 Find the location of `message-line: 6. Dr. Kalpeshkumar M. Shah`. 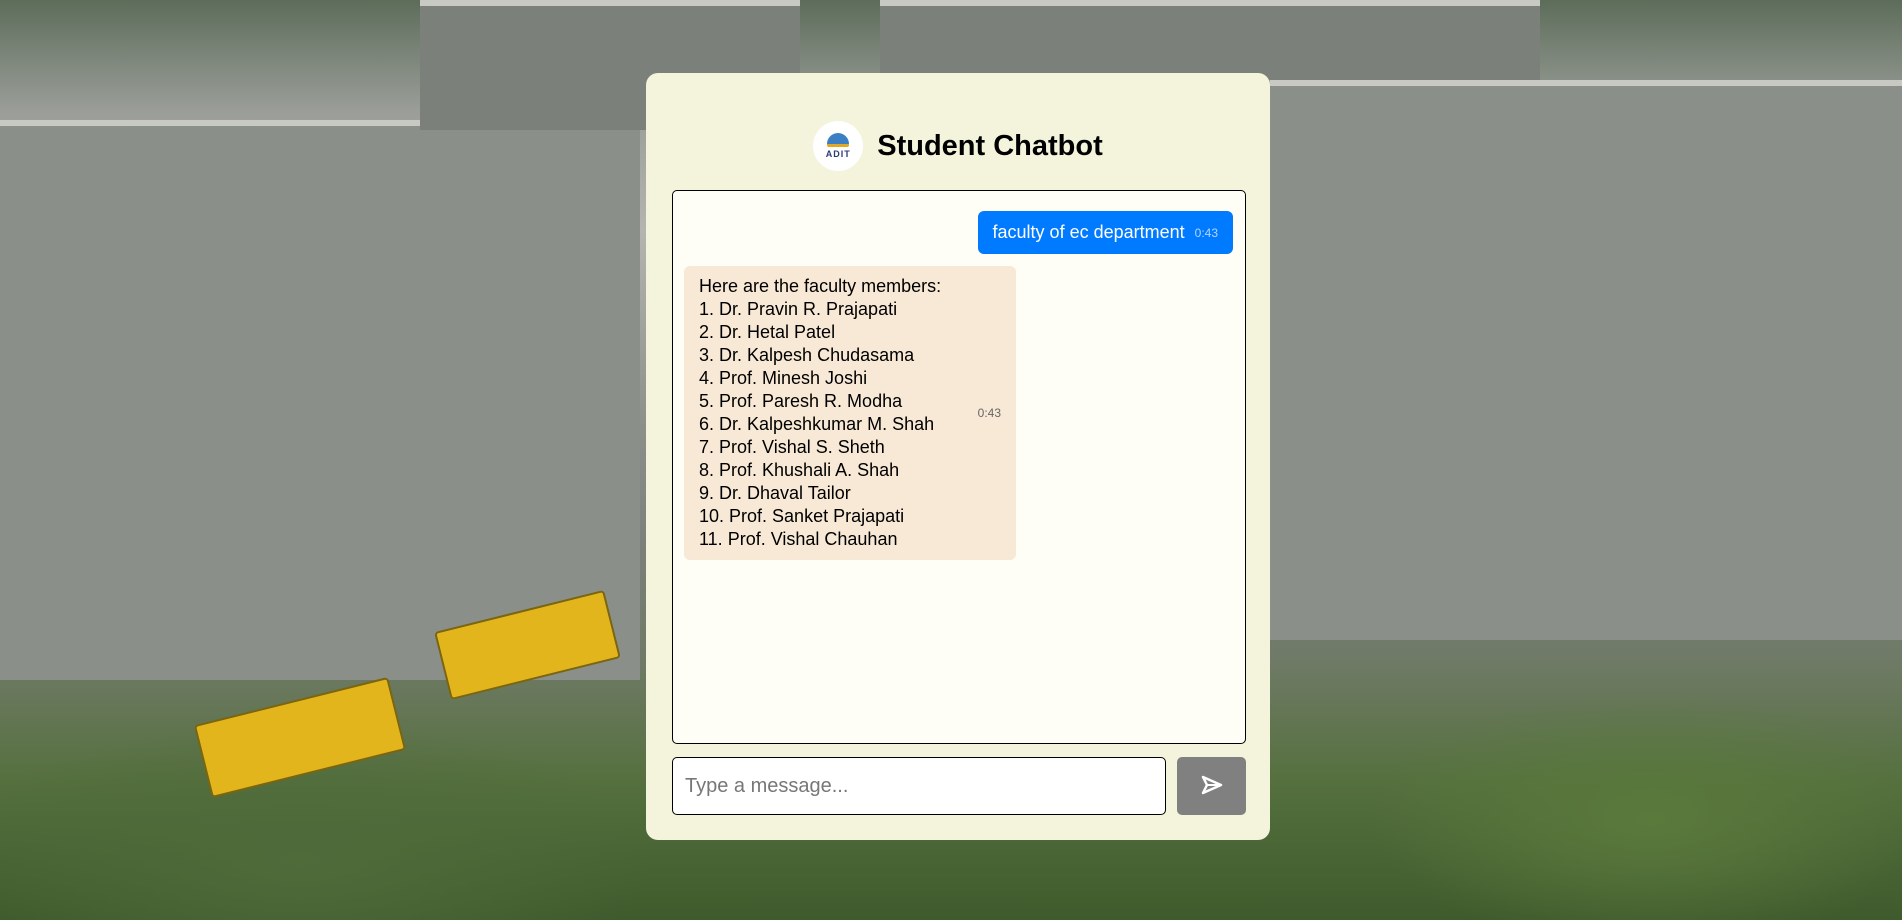

message-line: 6. Dr. Kalpeshkumar M. Shah is located at coordinates (817, 424).